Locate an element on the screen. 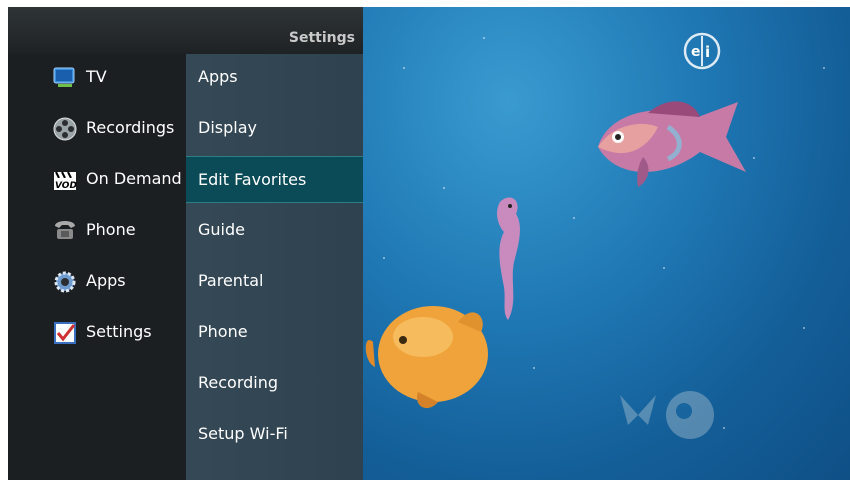 This screenshot has width=850, height=480. fish-image is located at coordinates (672, 144).